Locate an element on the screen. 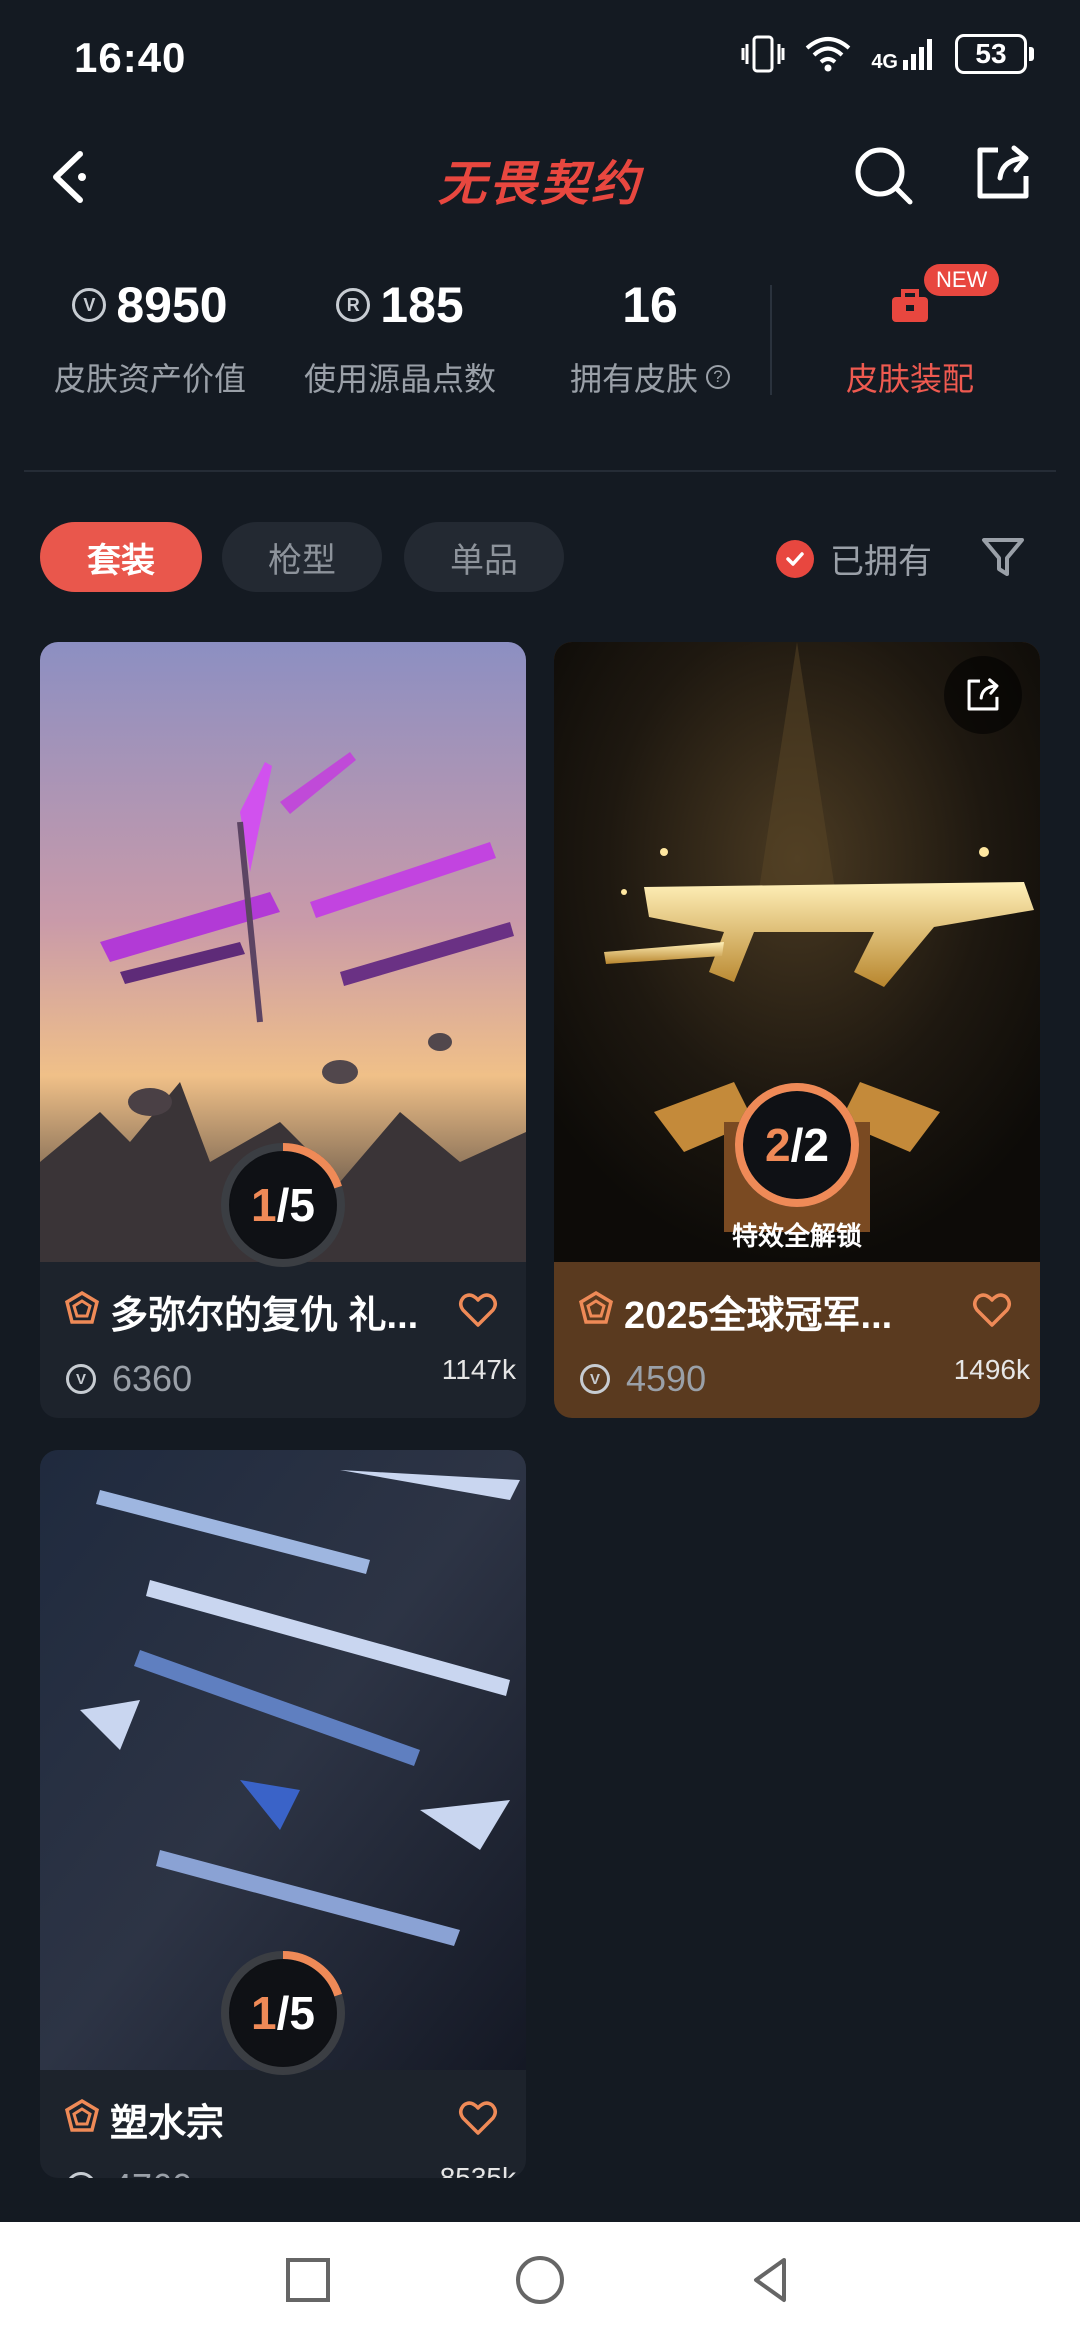 This screenshot has height=2340, width=1080. filter-bar: 套装 枪型 单品 已拥有 is located at coordinates (540, 557).